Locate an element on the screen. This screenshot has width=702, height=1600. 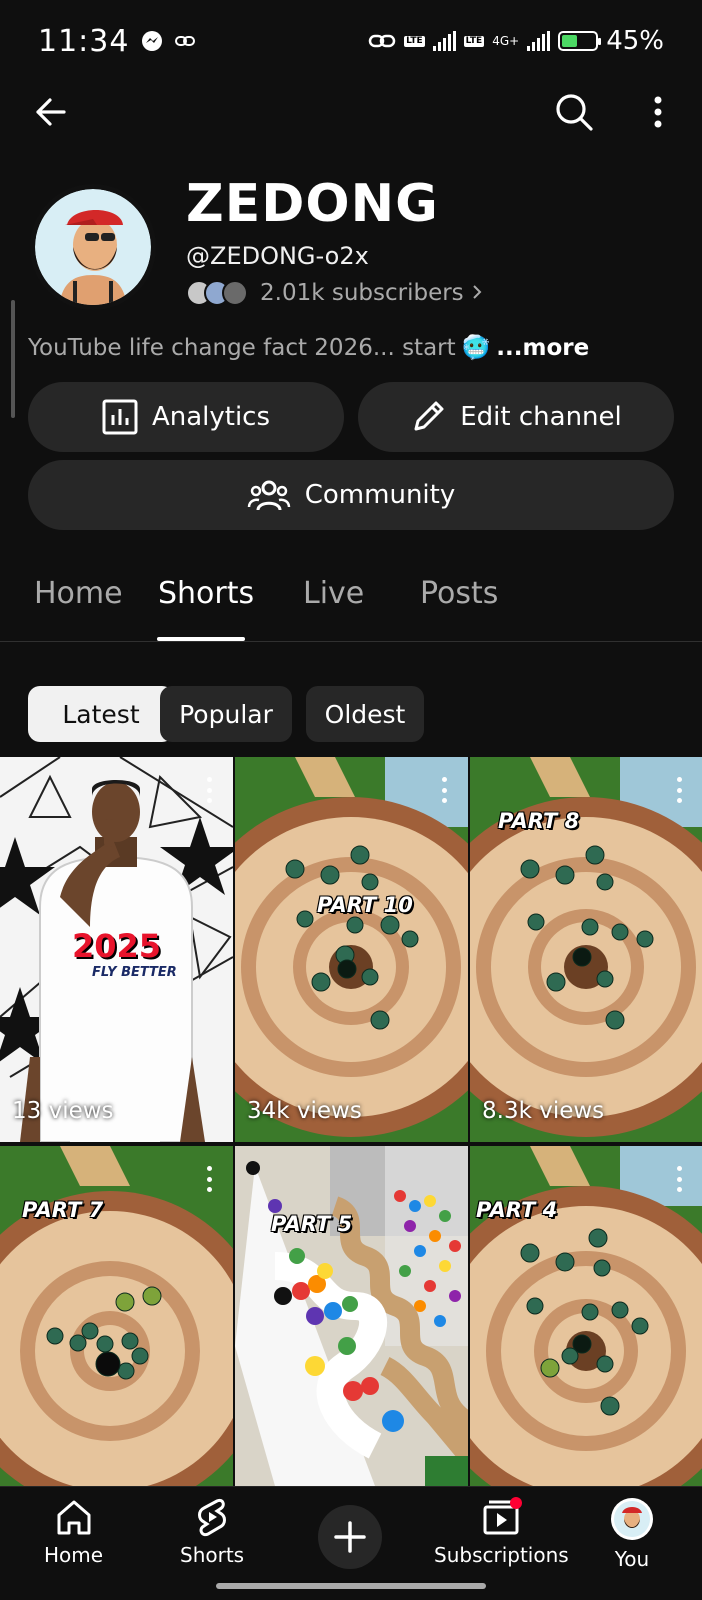
gesture-home-indicator is located at coordinates (351, 1586).